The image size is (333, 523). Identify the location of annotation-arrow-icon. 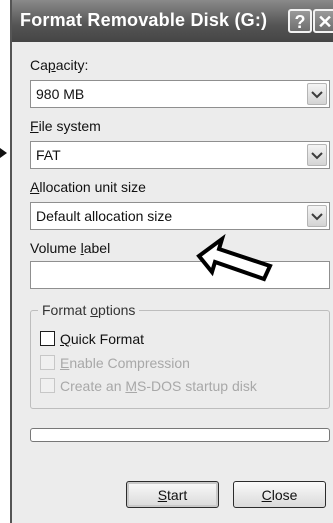
(234, 257).